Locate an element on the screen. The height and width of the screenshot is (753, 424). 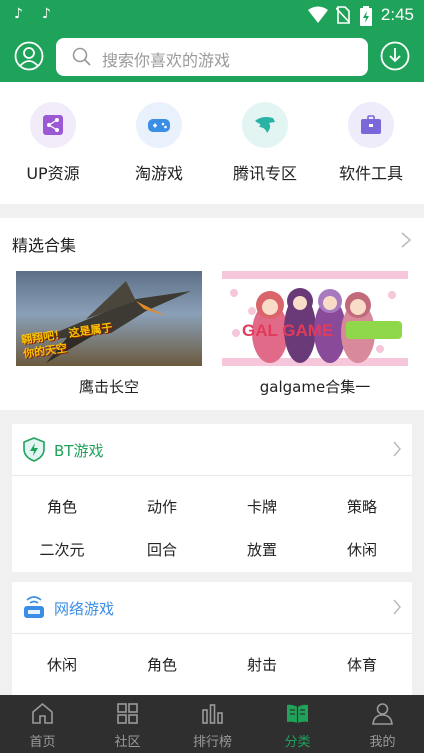
section-title: 精选合集 is located at coordinates (44, 245).